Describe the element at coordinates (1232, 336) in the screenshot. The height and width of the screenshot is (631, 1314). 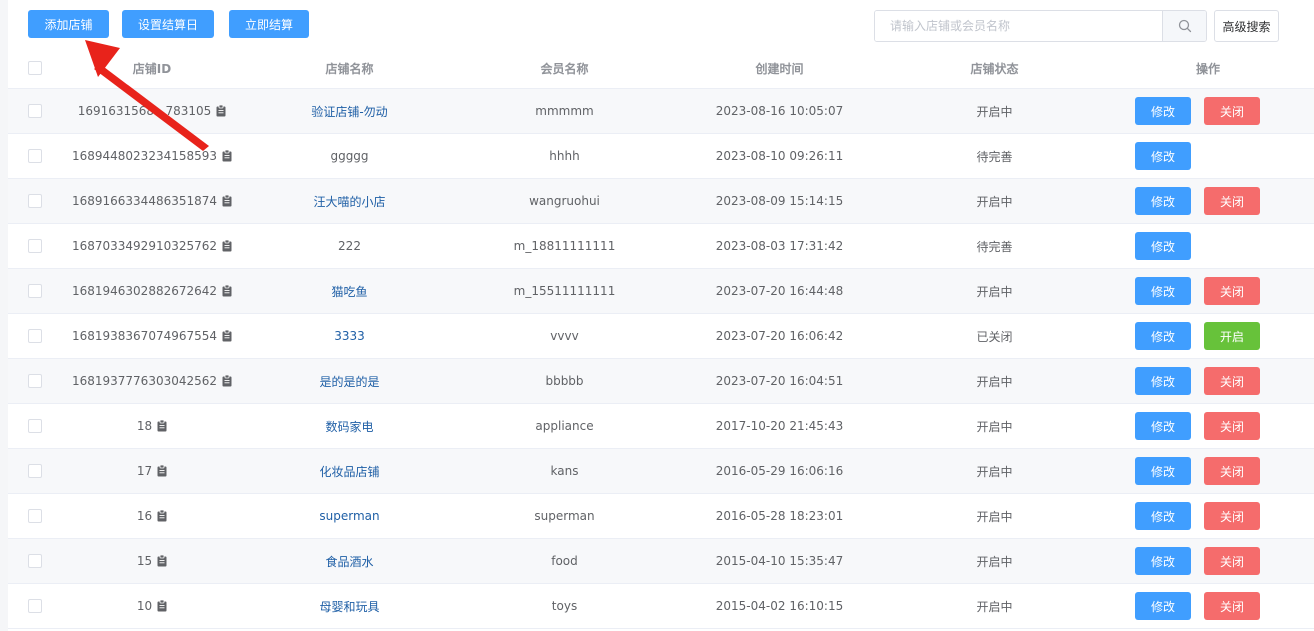
I see `open-shop-button: 开启` at that location.